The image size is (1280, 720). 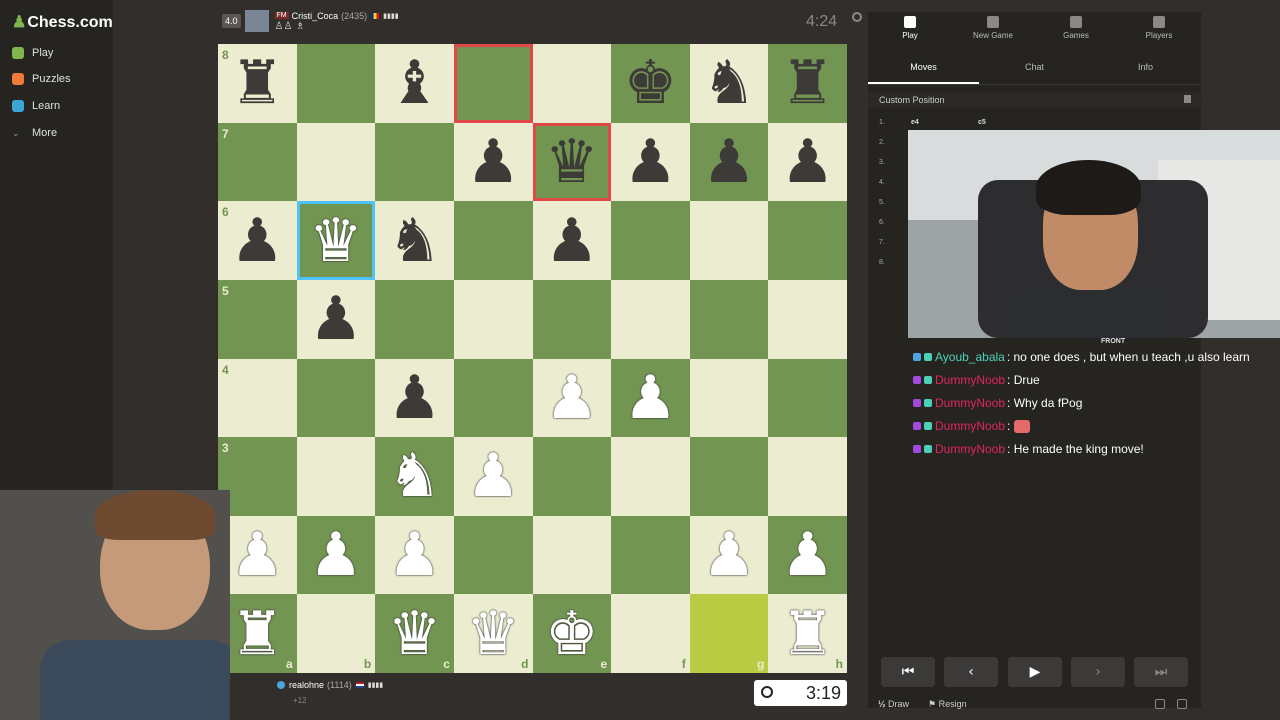 I want to click on last-move-button: ⏭, so click(x=1161, y=672).